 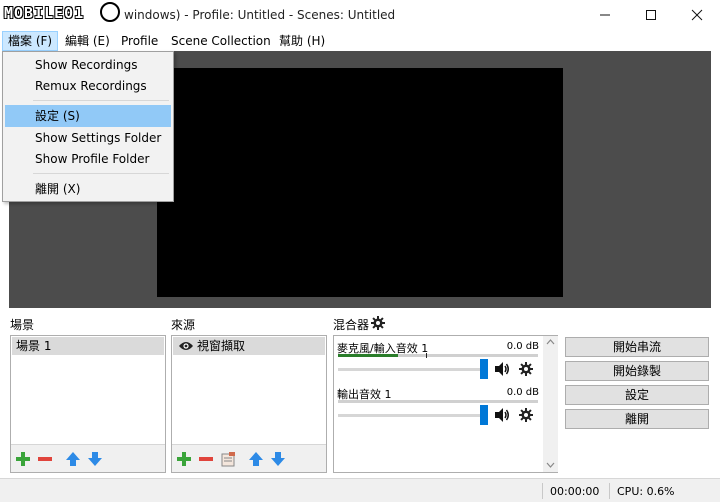 What do you see at coordinates (378, 323) in the screenshot?
I see `mixer-gear-icon` at bounding box center [378, 323].